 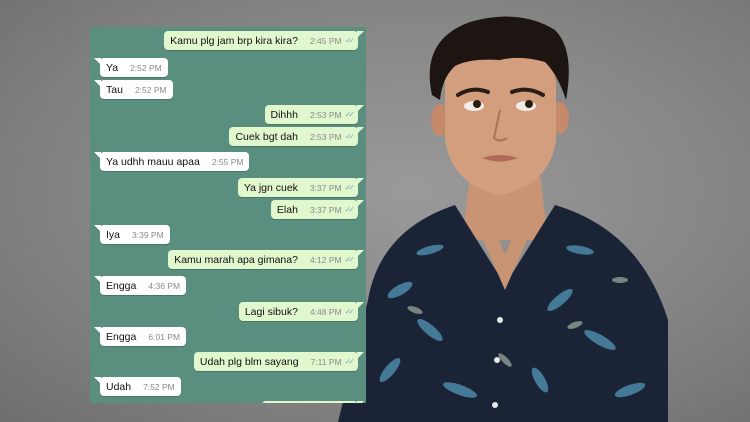 I want to click on message-bubble: Cuek bgt dah 2:53 PM ✓✓, so click(x=296, y=136).